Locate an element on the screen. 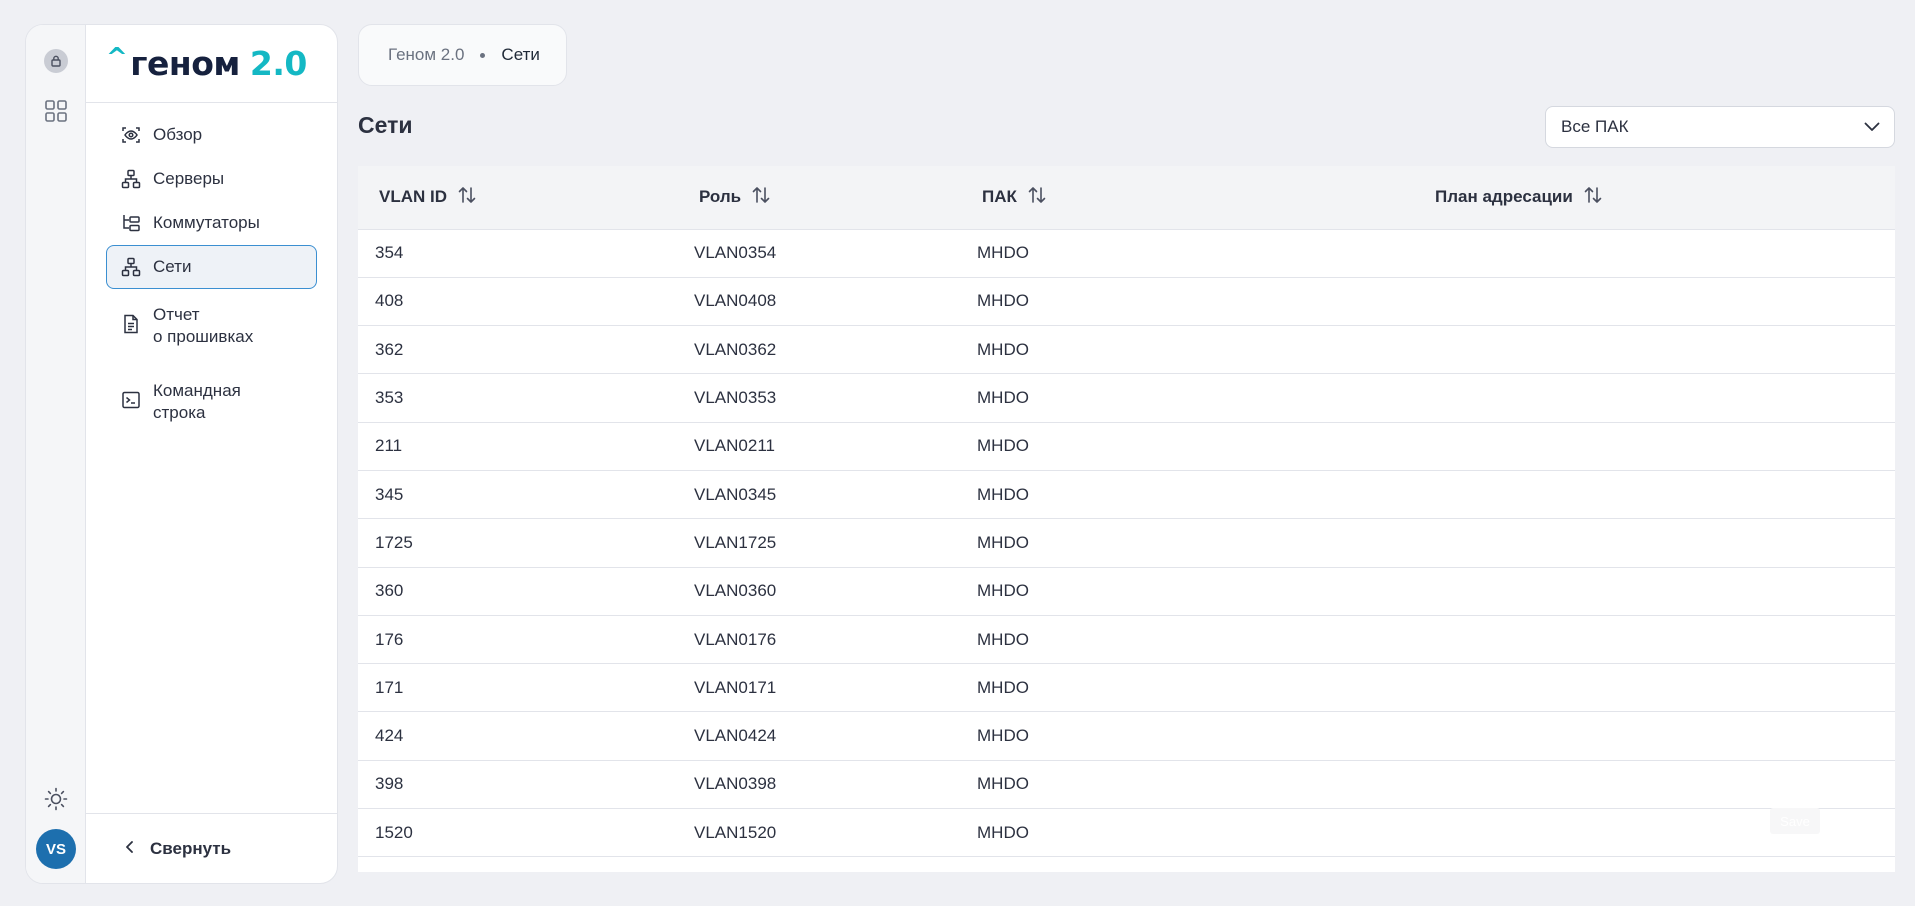 Image resolution: width=1915 pixels, height=906 pixels. sidebar-item-servers: Серверы is located at coordinates (211, 179).